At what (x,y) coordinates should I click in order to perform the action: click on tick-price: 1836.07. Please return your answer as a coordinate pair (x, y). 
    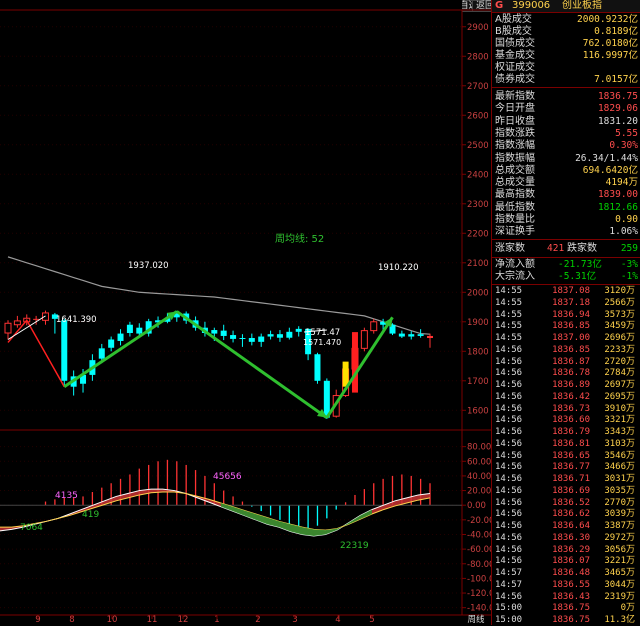
    Looking at the image, I should click on (571, 561).